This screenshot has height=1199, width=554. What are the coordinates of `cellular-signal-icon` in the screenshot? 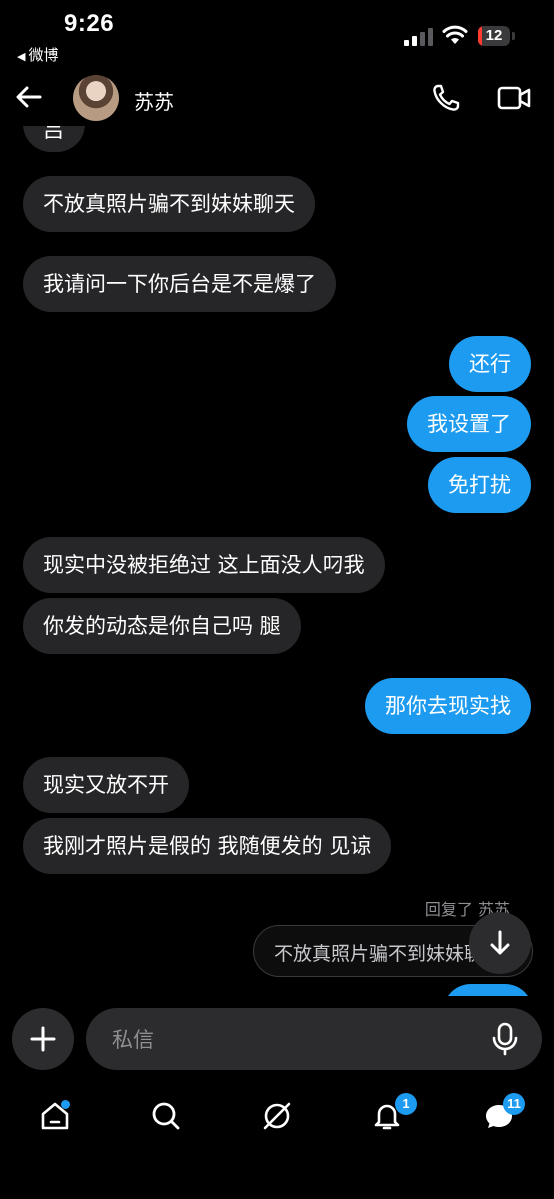 It's located at (418, 37).